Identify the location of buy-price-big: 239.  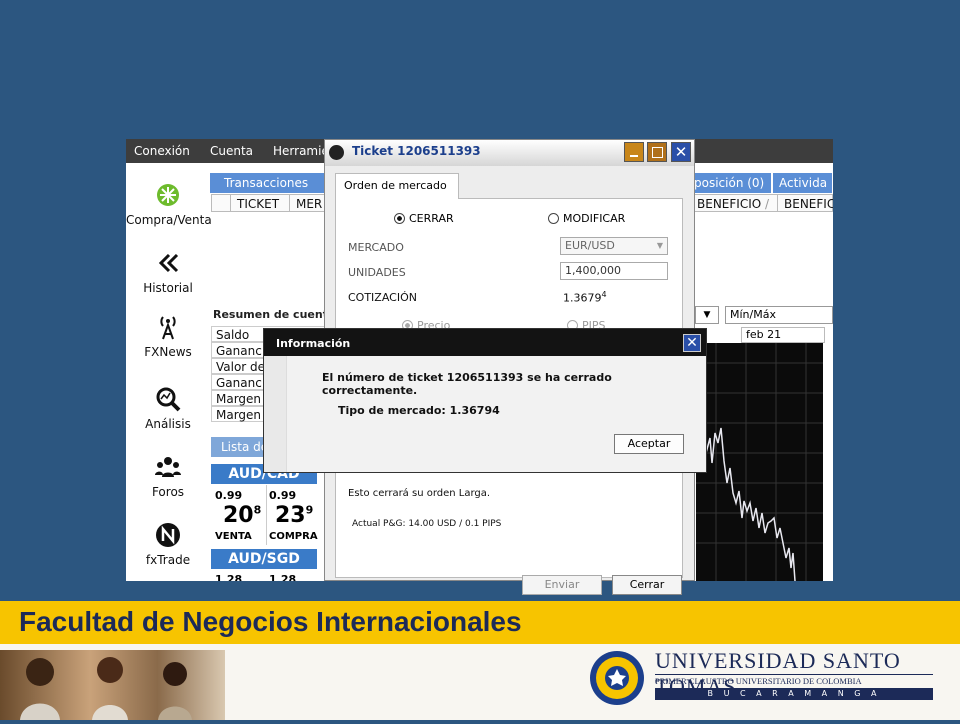
(294, 515).